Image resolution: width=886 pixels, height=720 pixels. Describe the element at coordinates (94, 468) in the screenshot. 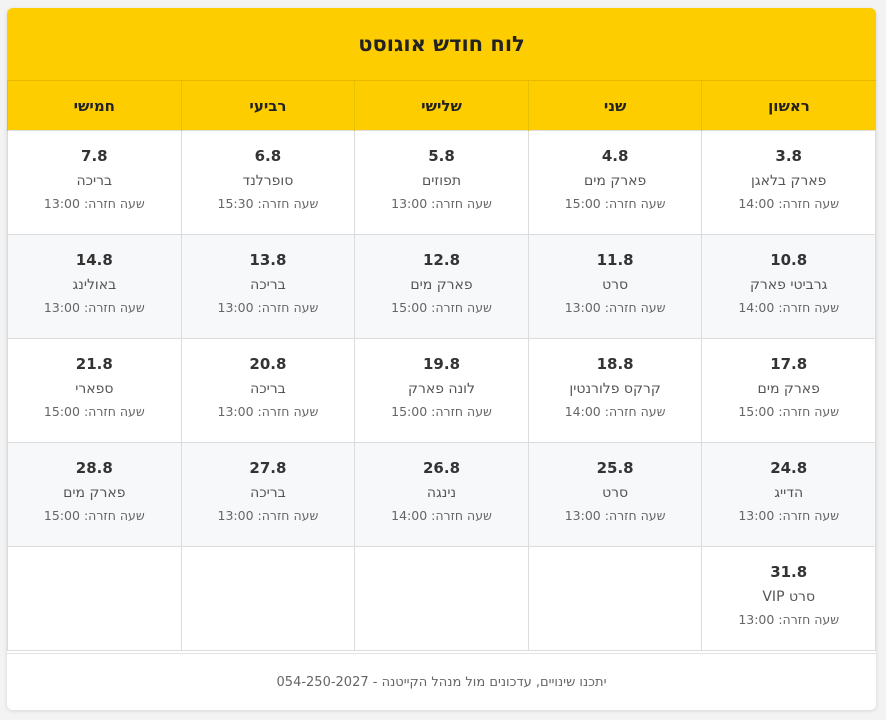

I see `cell-date: 28.8` at that location.